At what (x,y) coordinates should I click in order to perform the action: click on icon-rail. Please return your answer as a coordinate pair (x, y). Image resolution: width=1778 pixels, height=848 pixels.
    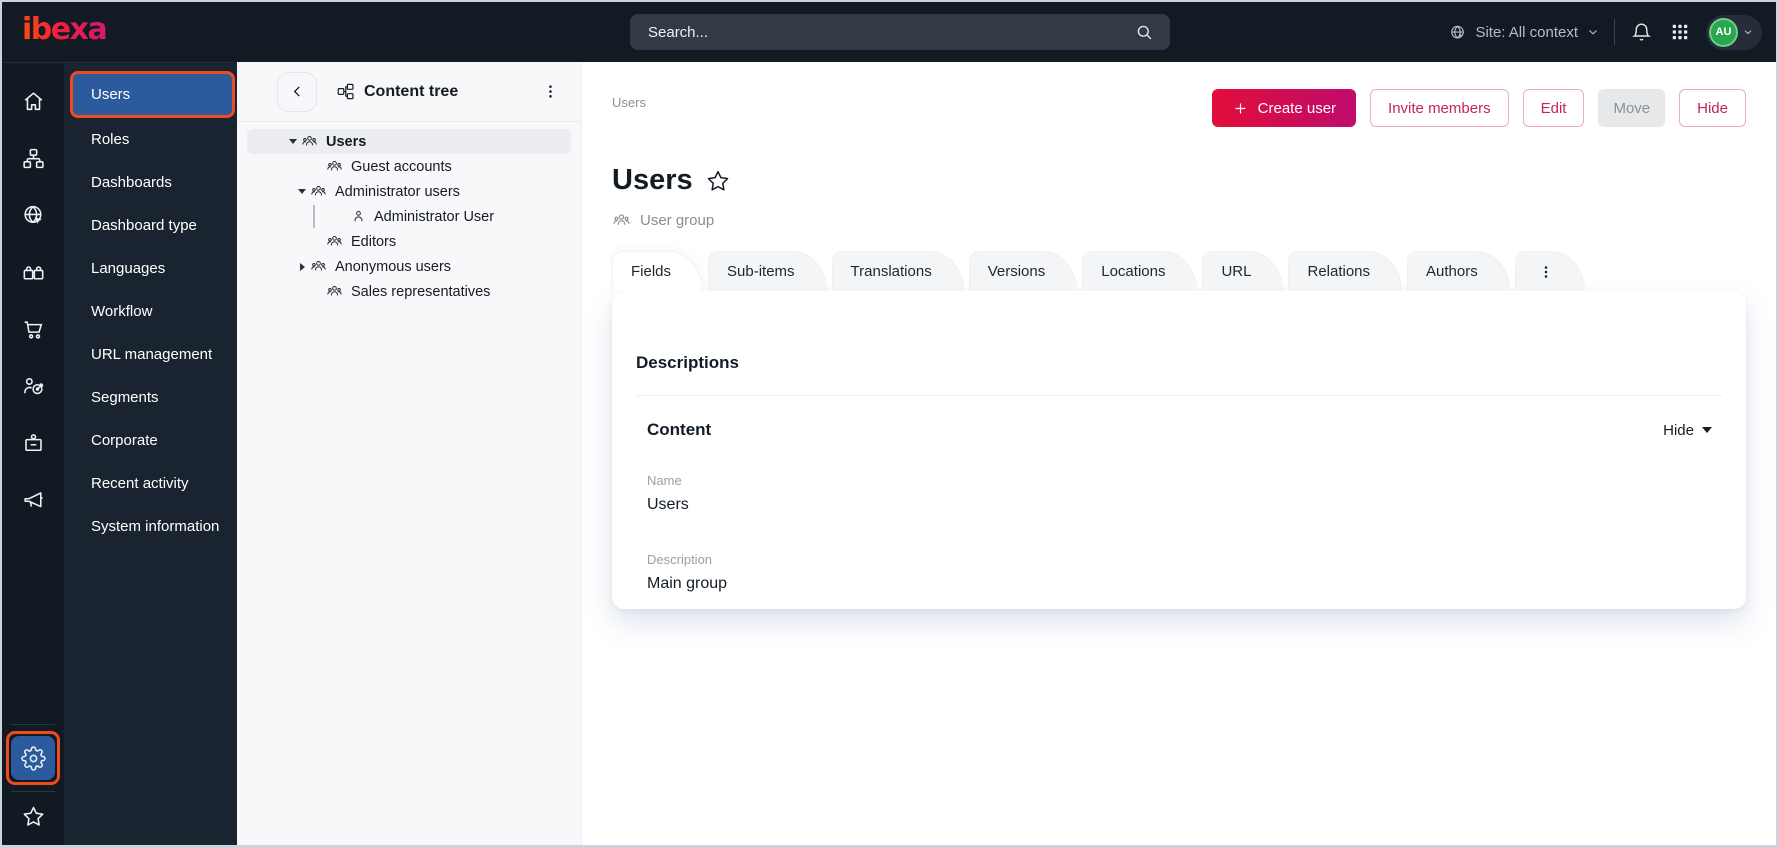
    Looking at the image, I should click on (33, 453).